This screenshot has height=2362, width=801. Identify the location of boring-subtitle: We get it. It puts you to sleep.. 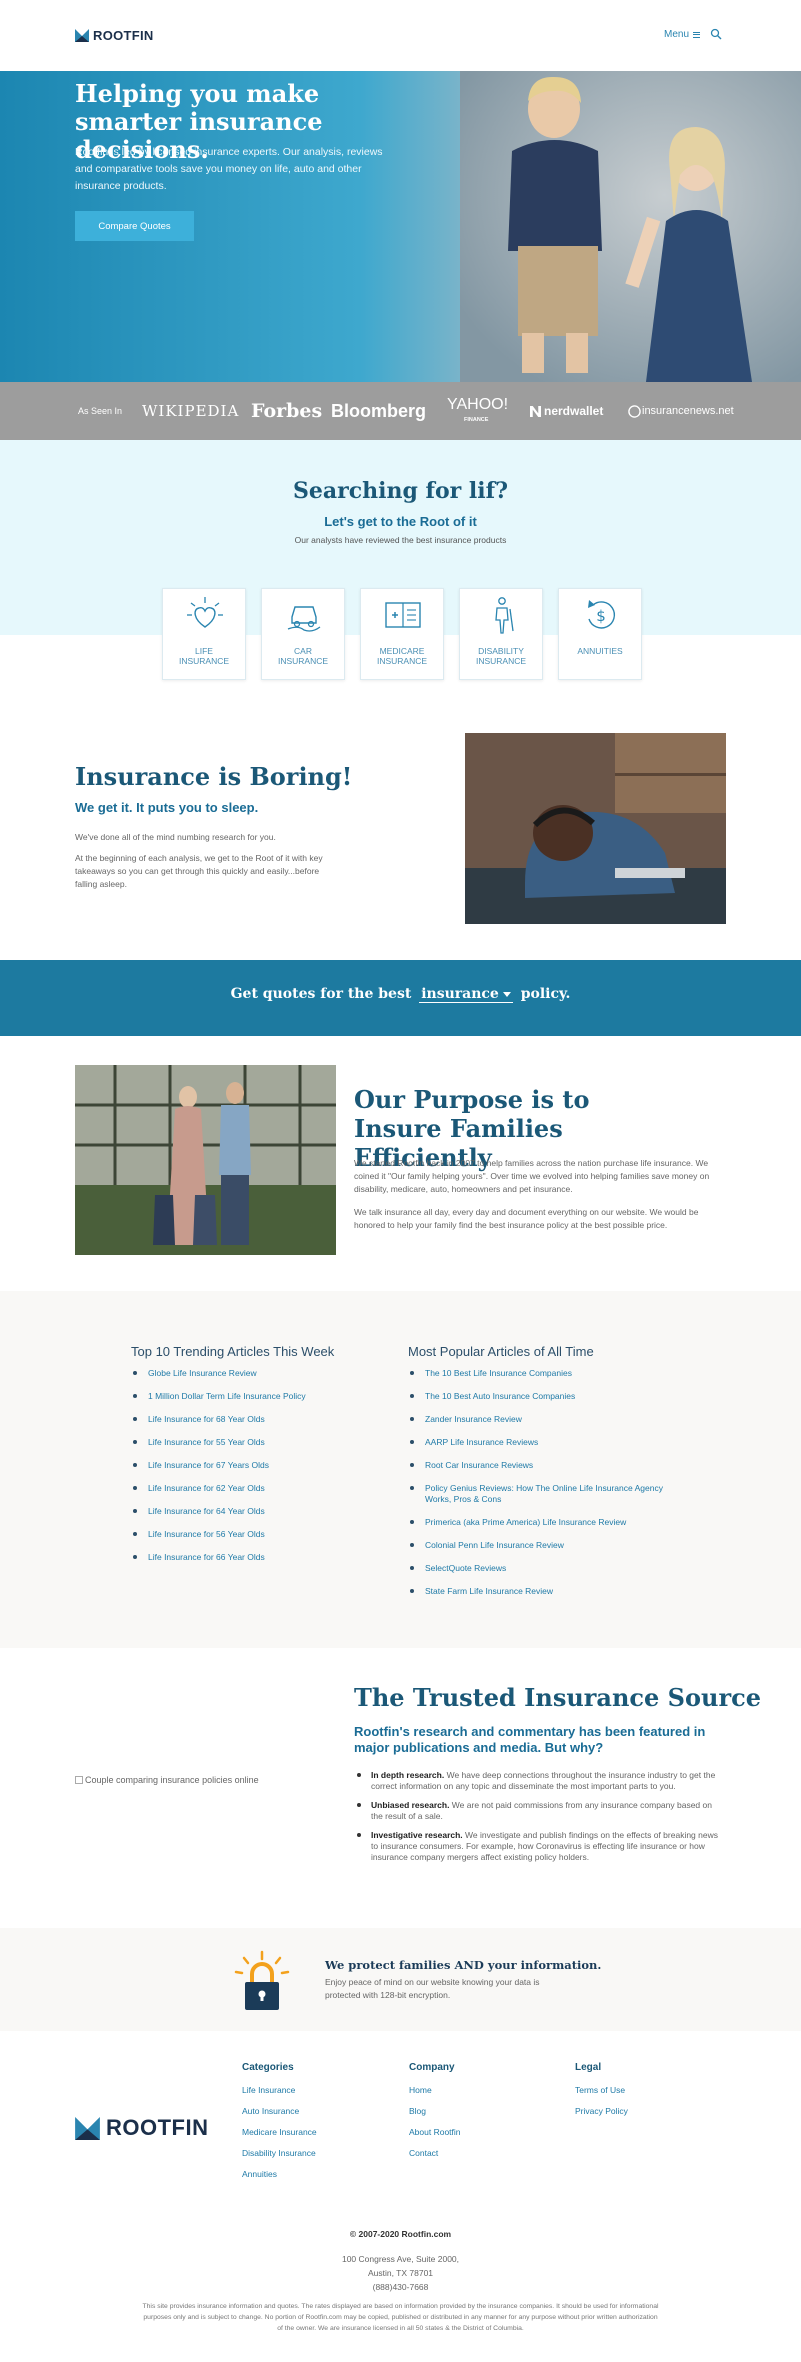
(167, 807).